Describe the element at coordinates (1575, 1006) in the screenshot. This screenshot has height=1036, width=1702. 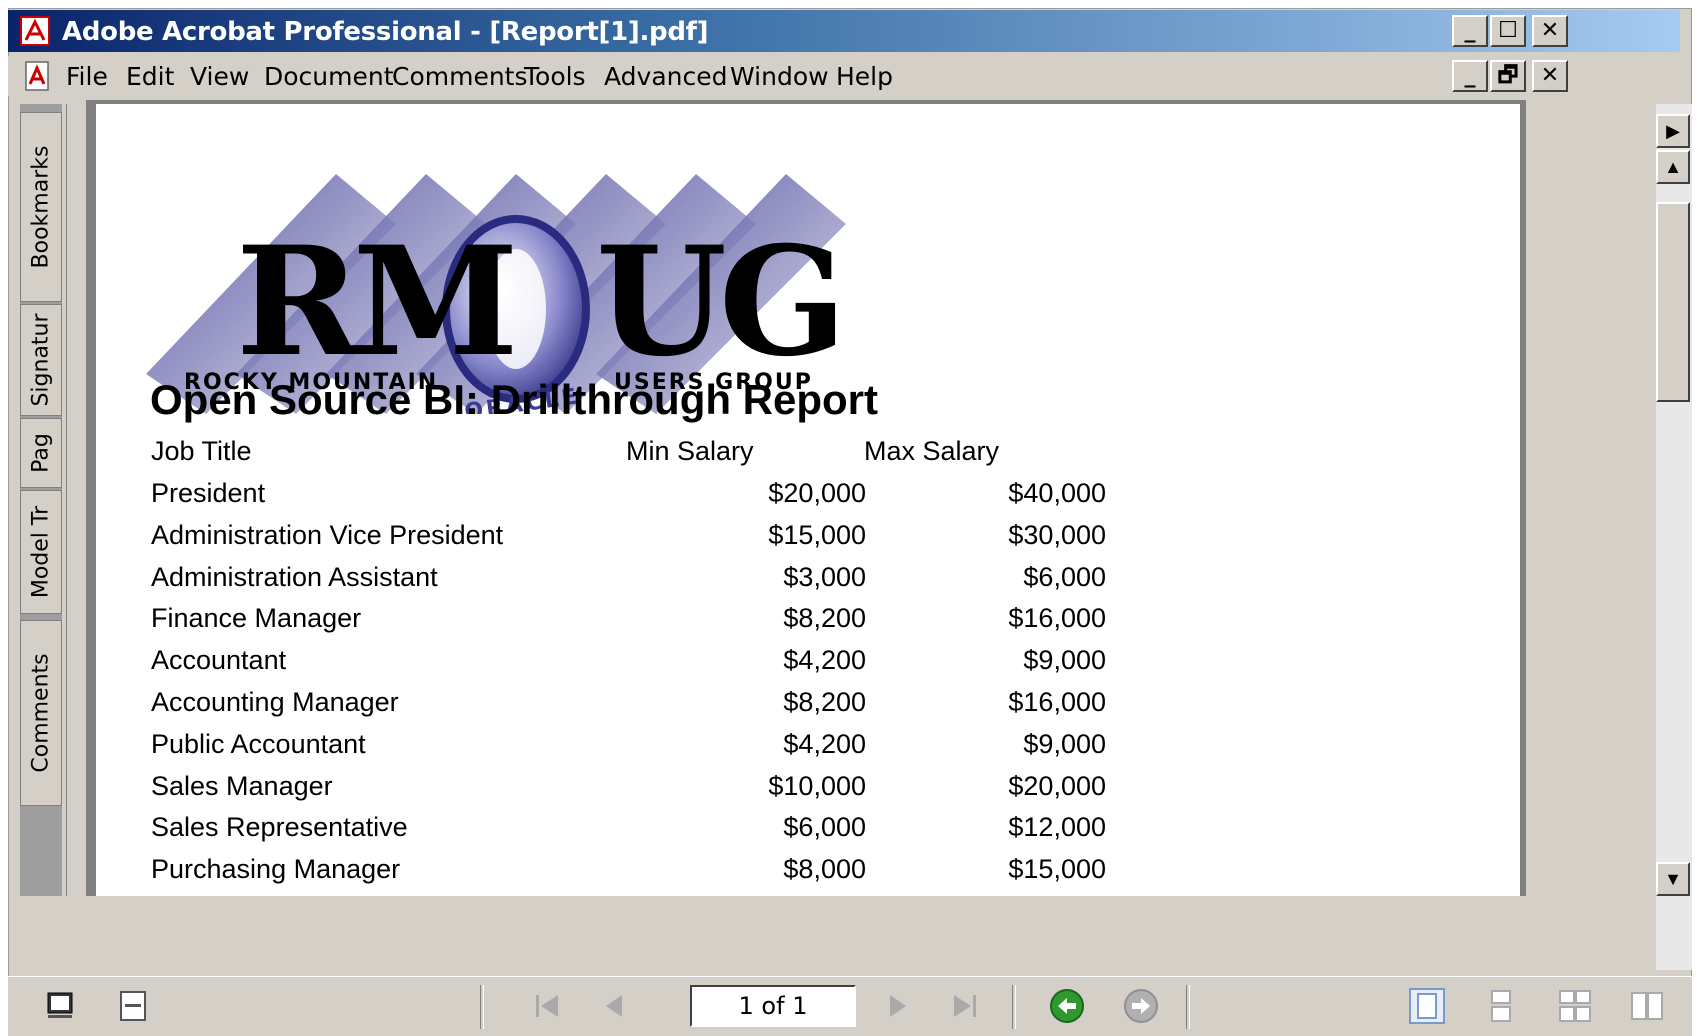
I see `facing-icon` at that location.